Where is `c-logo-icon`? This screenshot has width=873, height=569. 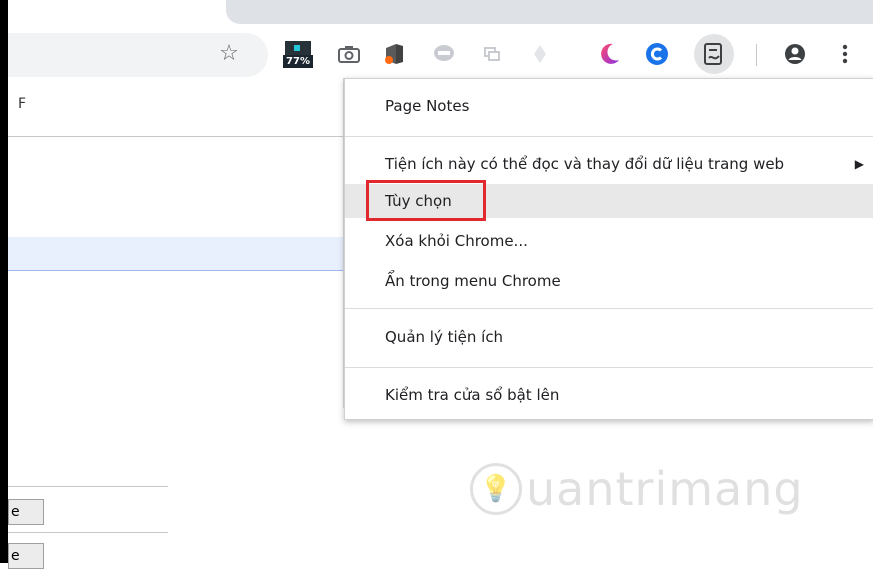 c-logo-icon is located at coordinates (657, 54).